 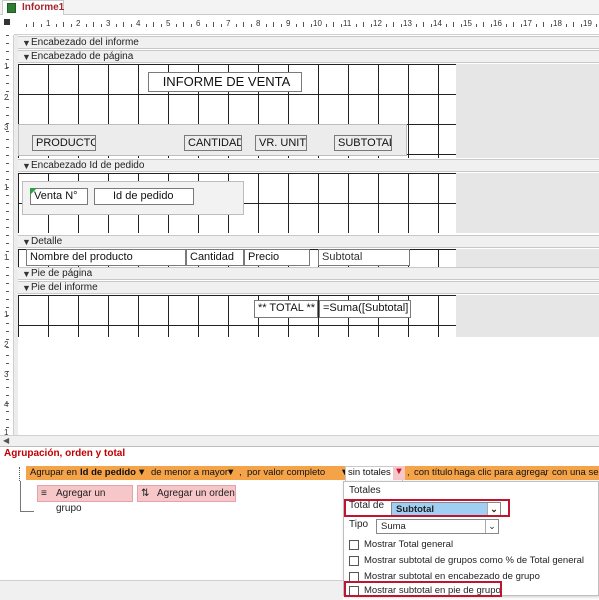 I want to click on document-tab-strip, so click(x=299, y=7).